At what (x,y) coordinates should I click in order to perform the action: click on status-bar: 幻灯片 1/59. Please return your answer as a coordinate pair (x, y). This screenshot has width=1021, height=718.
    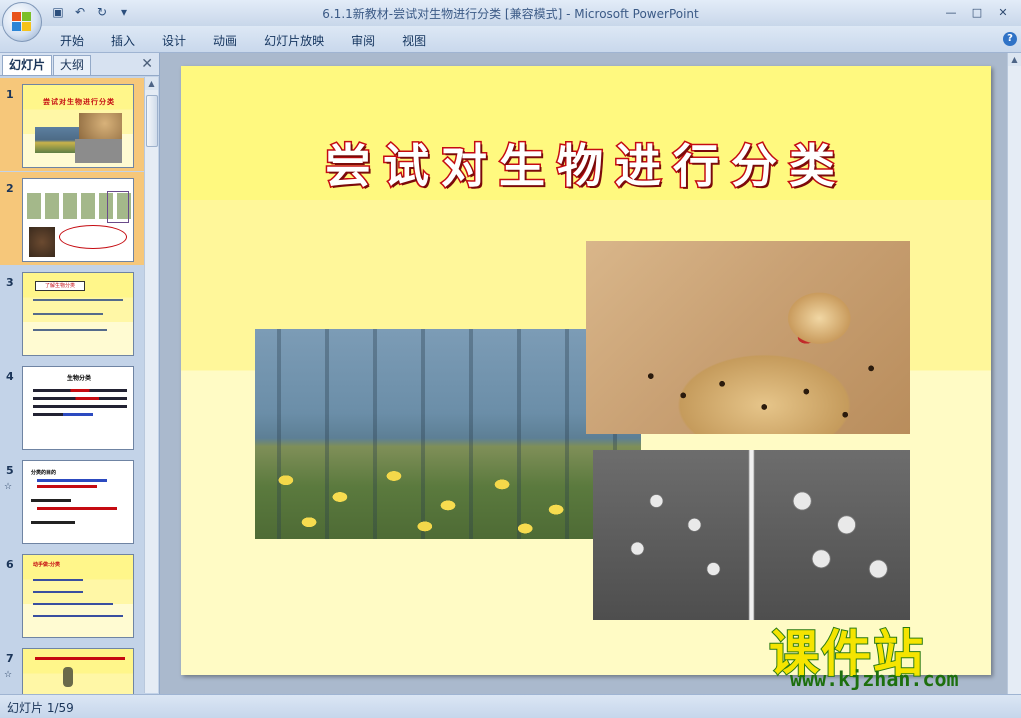
    Looking at the image, I should click on (510, 706).